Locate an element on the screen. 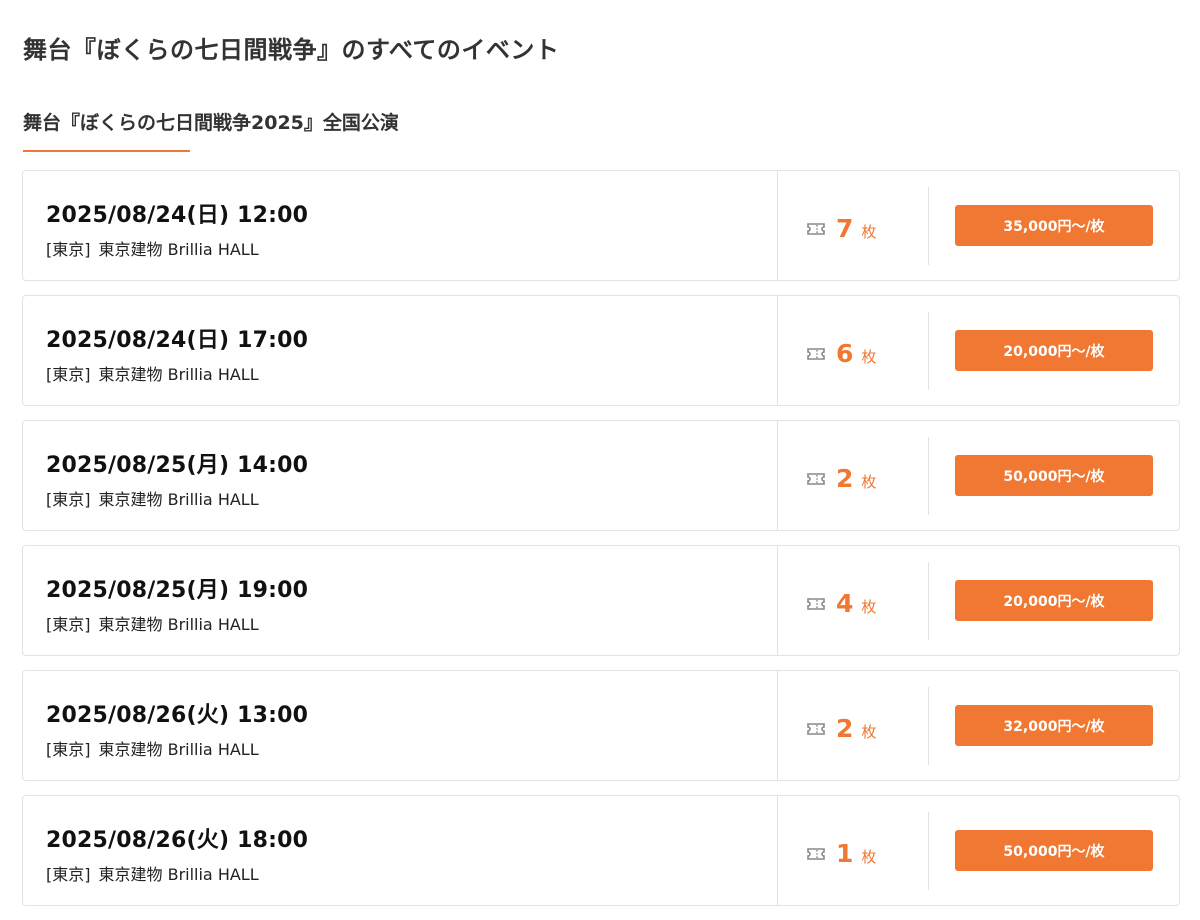 This screenshot has height=920, width=1200. price-button: 35,000円〜/枚 is located at coordinates (1054, 225).